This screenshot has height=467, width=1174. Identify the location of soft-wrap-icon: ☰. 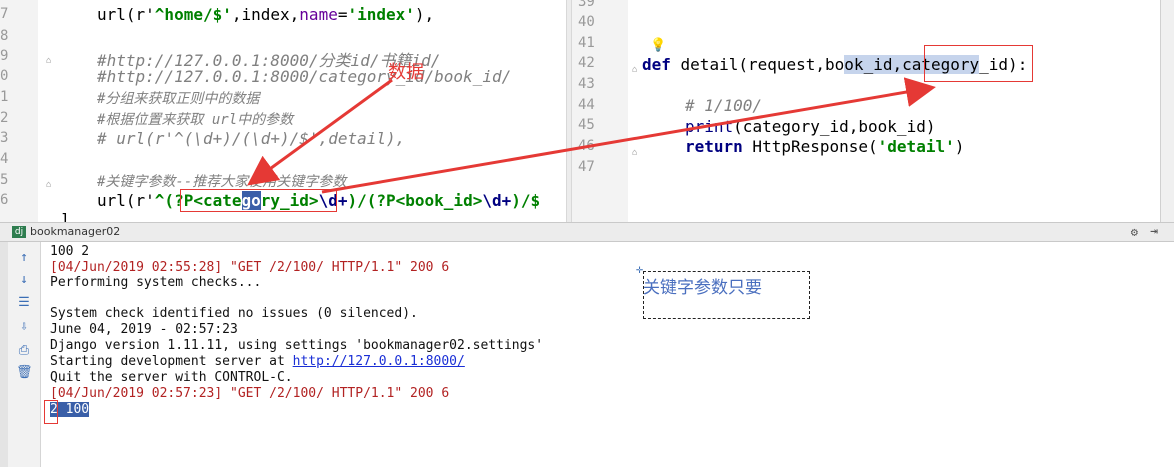
(24, 303).